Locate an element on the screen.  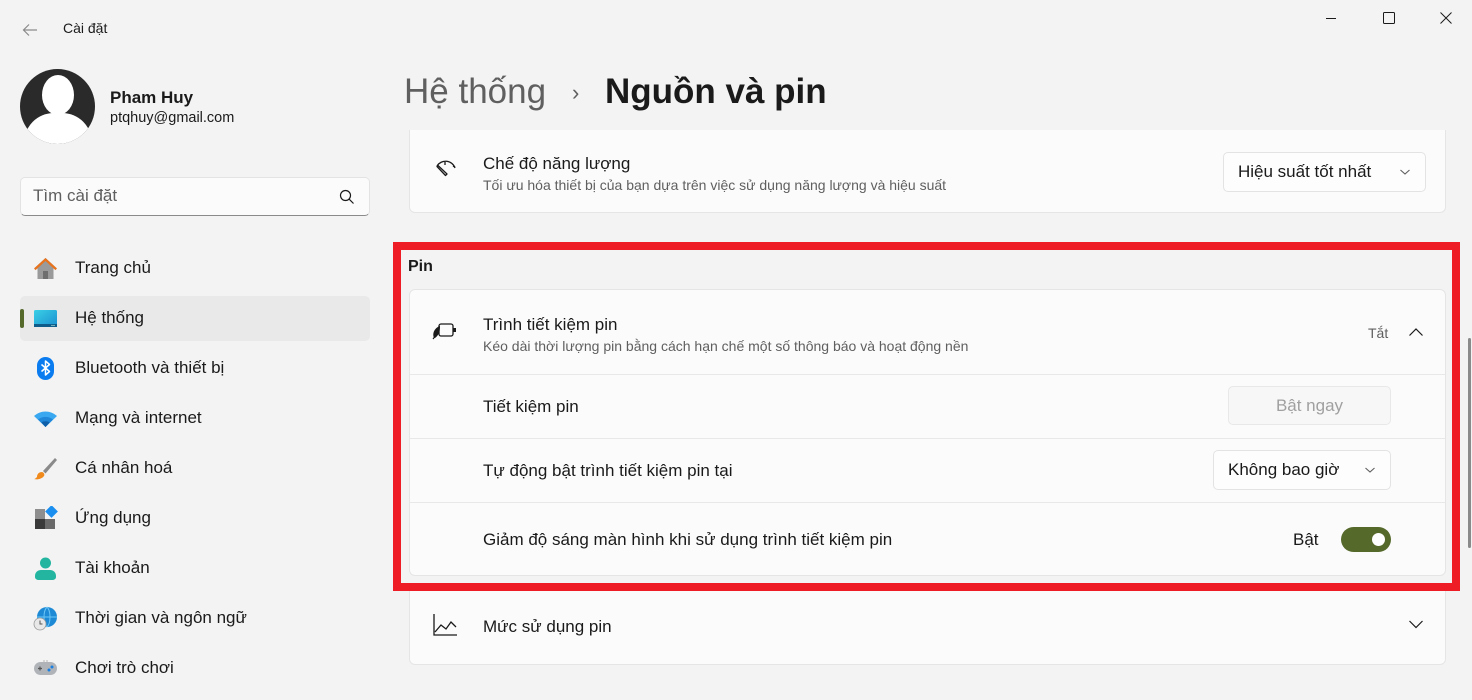
battery-usage-title: Mức sử dụng pin is located at coordinates (547, 626).